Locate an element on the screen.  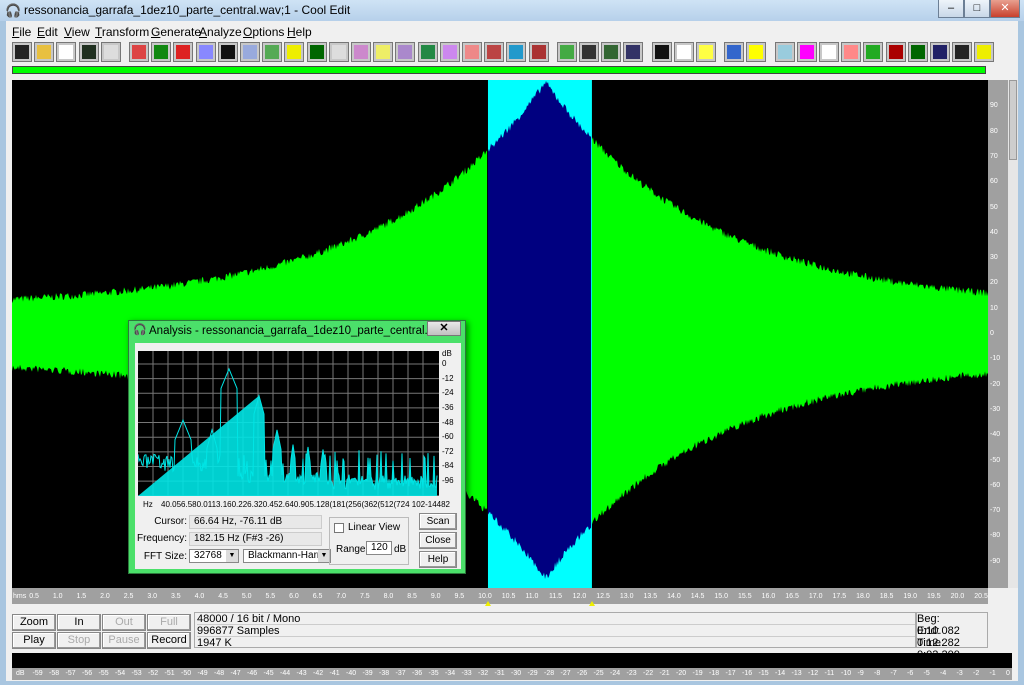
cd-button is located at coordinates (962, 52).